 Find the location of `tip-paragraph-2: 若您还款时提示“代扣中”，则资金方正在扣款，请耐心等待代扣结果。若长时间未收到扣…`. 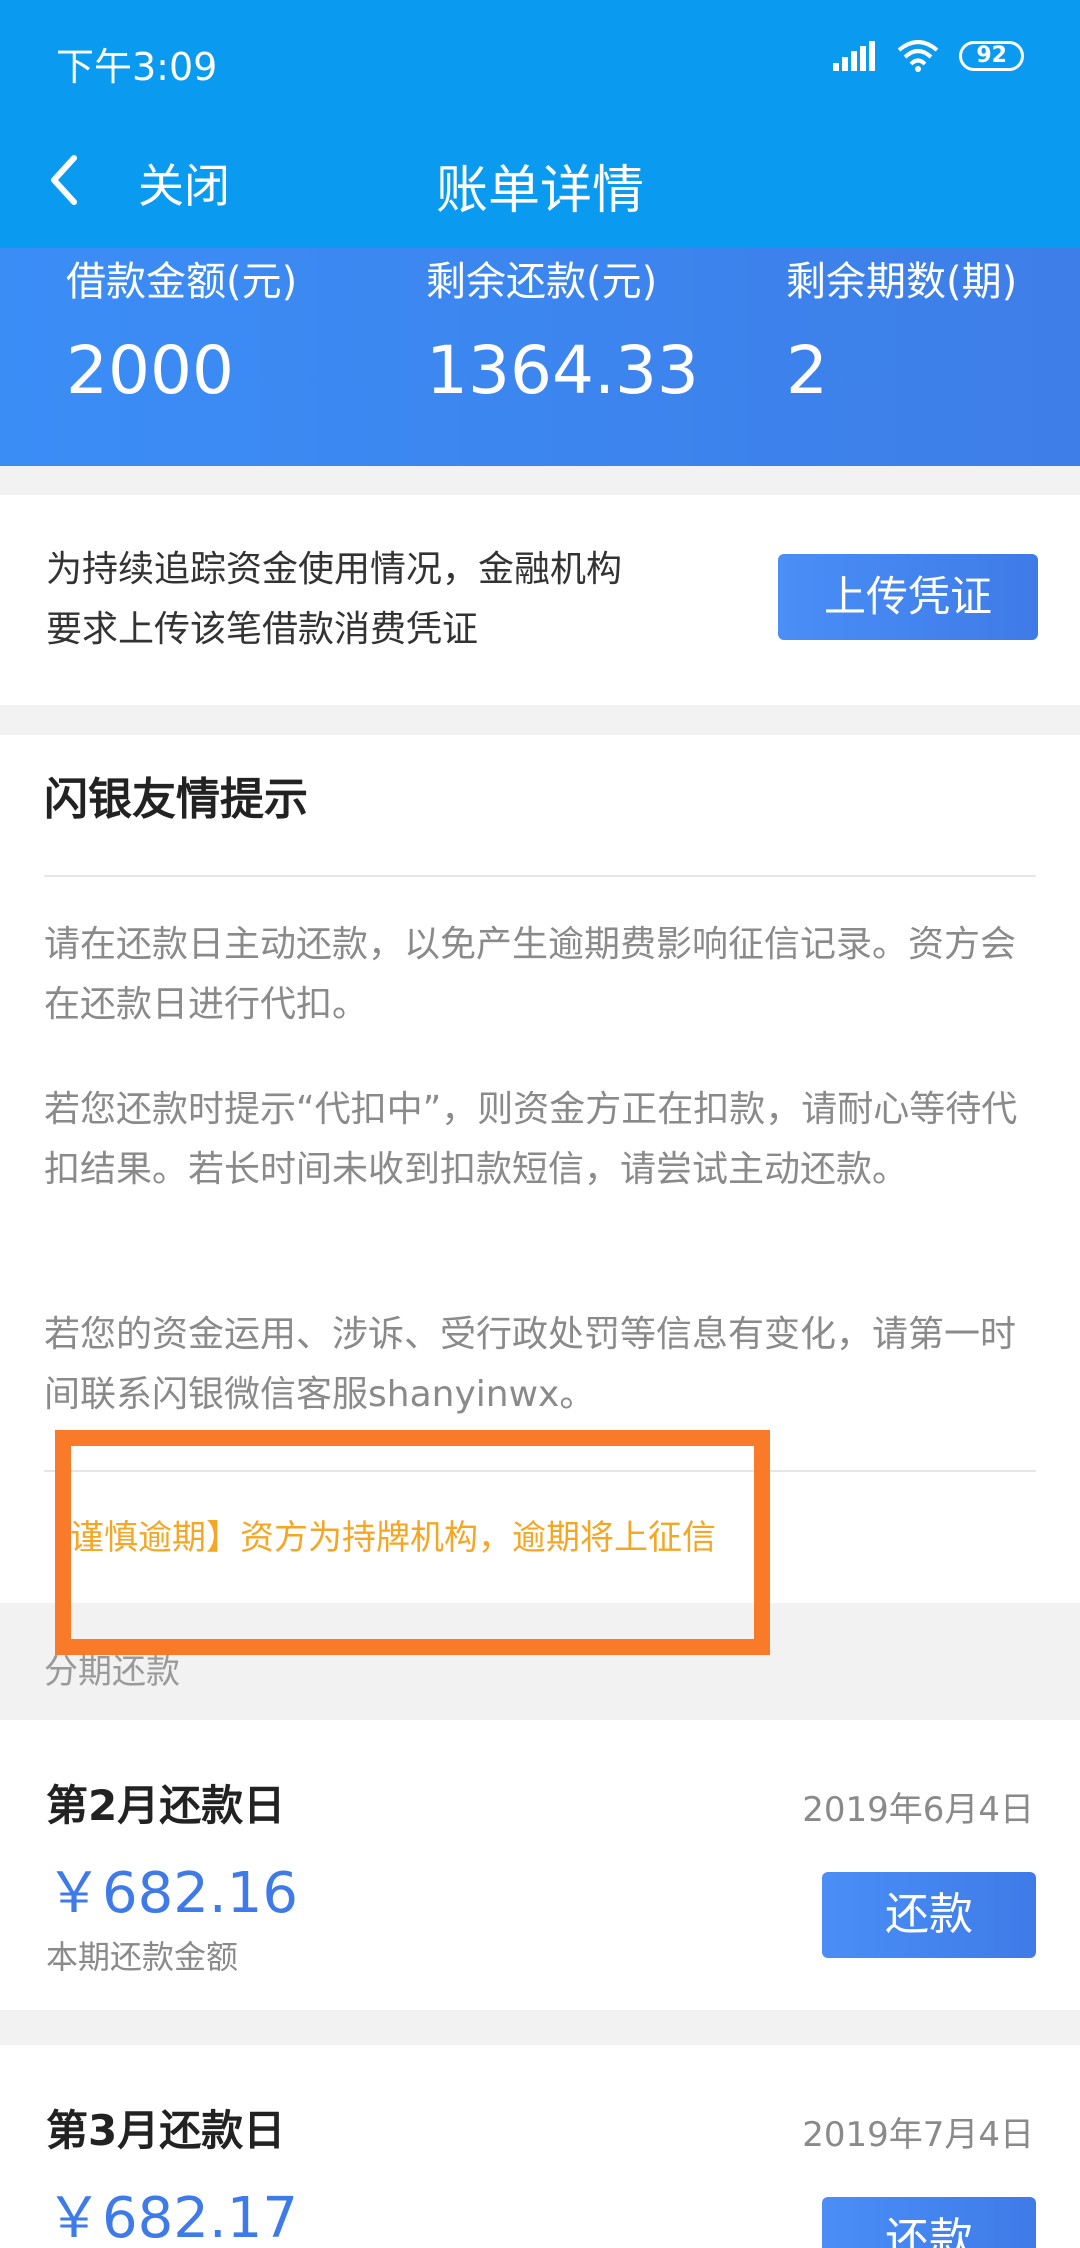

tip-paragraph-2: 若您还款时提示“代扣中”，则资金方正在扣款，请耐心等待代扣结果。若长时间未收到扣… is located at coordinates (531, 1139).